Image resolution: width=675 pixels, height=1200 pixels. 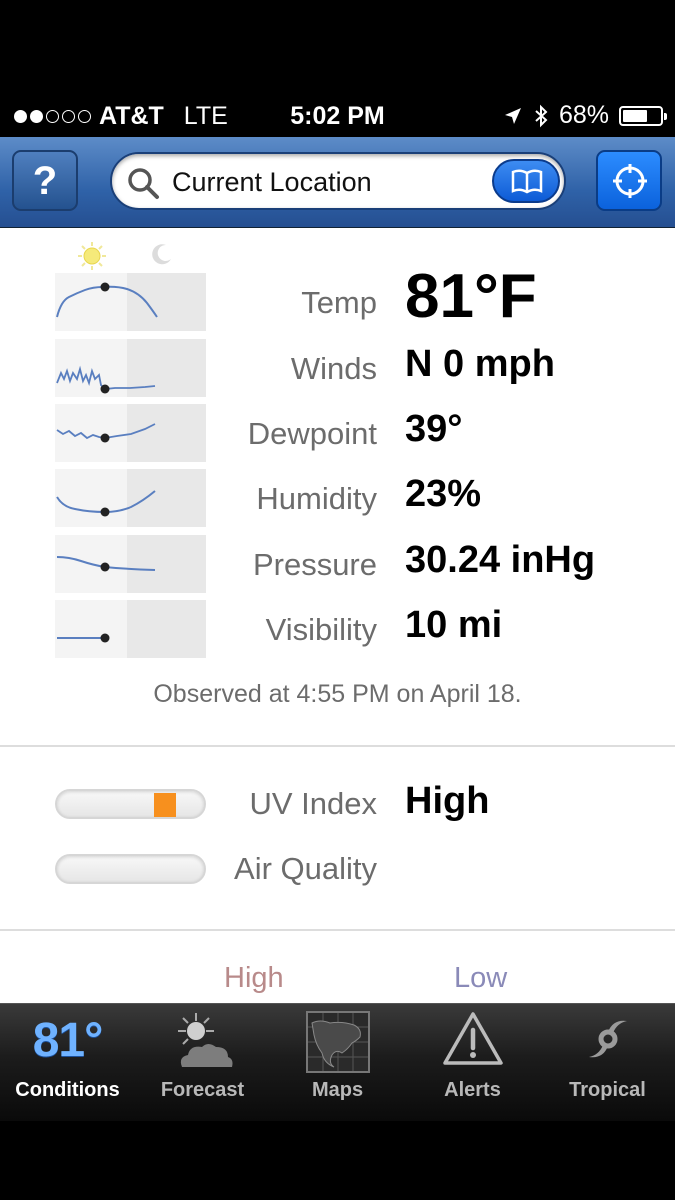 I want to click on dewpoint-value: 39°, so click(x=434, y=429).